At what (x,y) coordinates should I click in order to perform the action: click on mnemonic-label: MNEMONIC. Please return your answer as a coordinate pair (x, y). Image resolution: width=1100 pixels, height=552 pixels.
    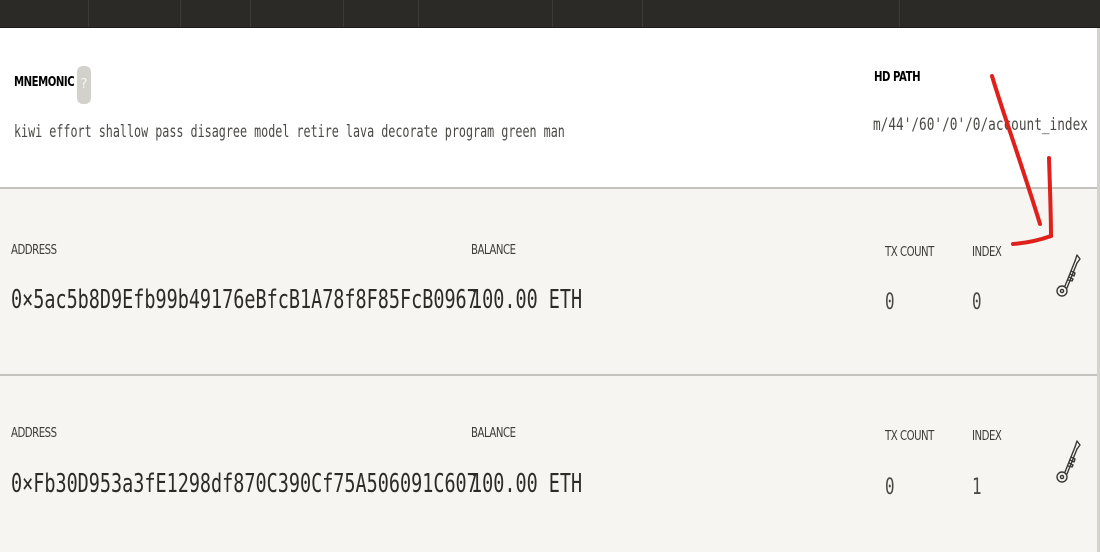
    Looking at the image, I should click on (44, 82).